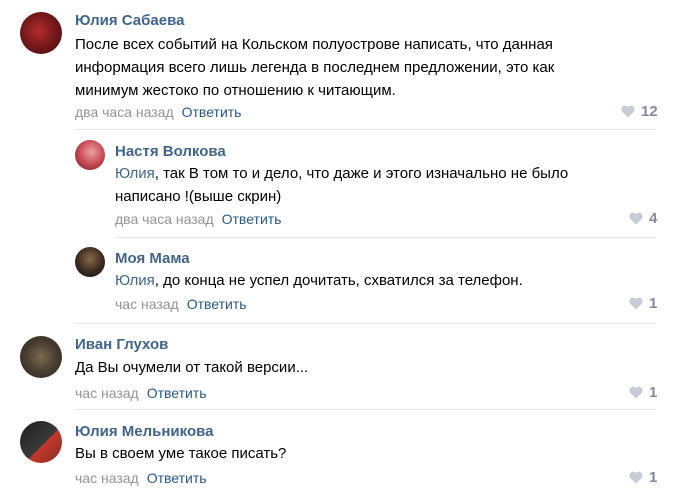  Describe the element at coordinates (170, 151) in the screenshot. I see `comment-author: Настя Волкова` at that location.